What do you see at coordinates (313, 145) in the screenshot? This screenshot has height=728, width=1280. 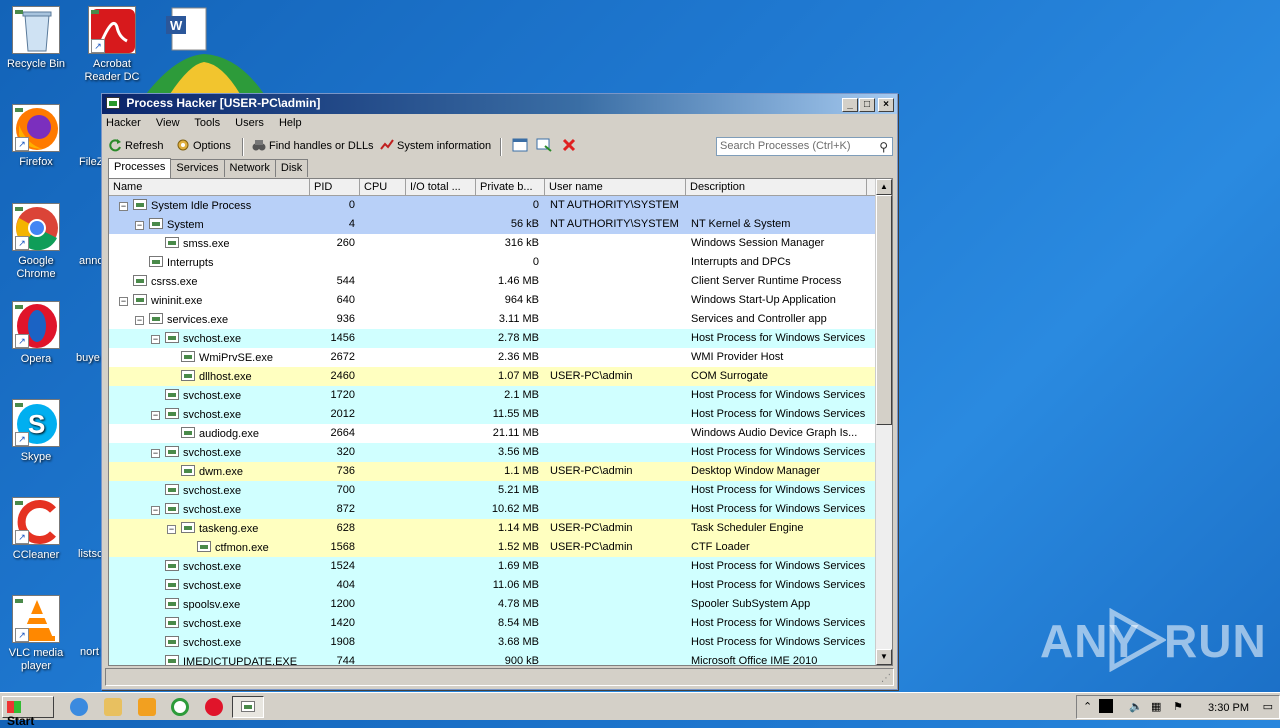 I see `find-handles-button: Find handles or DLLs` at bounding box center [313, 145].